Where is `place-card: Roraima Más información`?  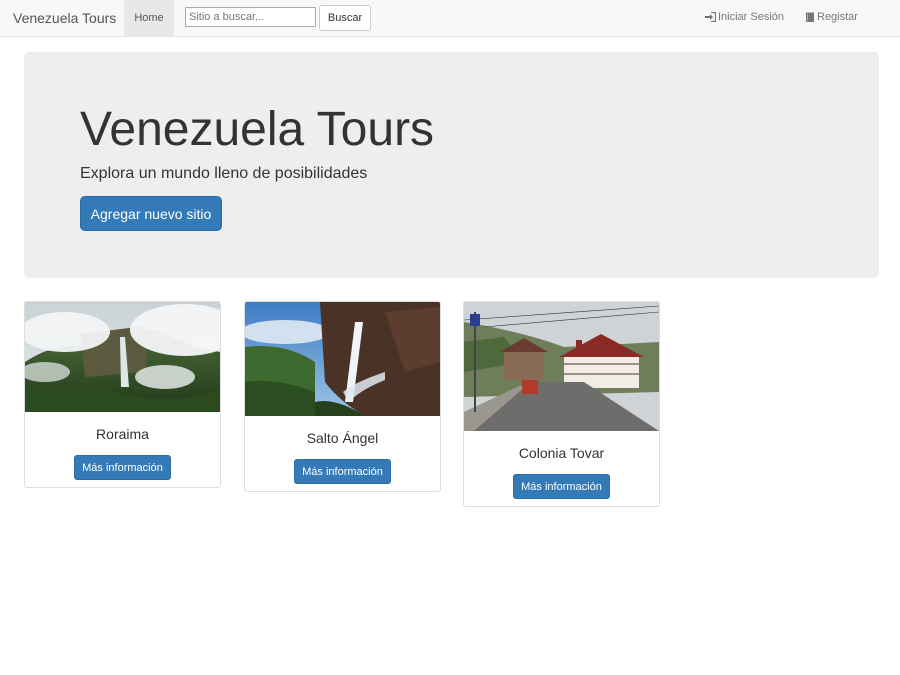 place-card: Roraima Más información is located at coordinates (122, 394).